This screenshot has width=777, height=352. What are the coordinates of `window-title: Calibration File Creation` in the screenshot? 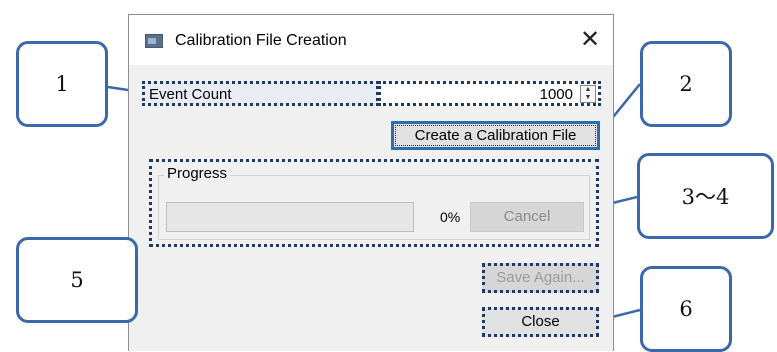 It's located at (261, 40).